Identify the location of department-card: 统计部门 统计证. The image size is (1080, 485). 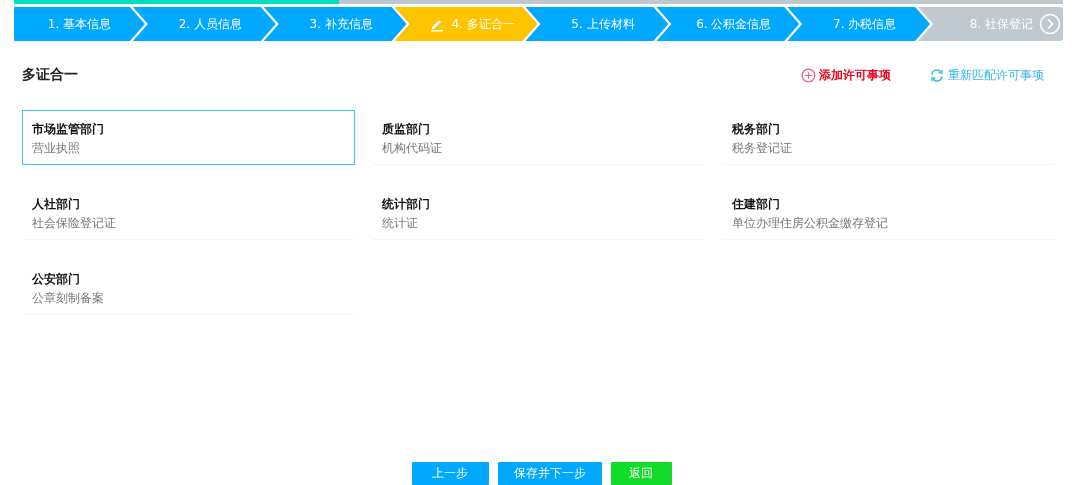
(538, 212).